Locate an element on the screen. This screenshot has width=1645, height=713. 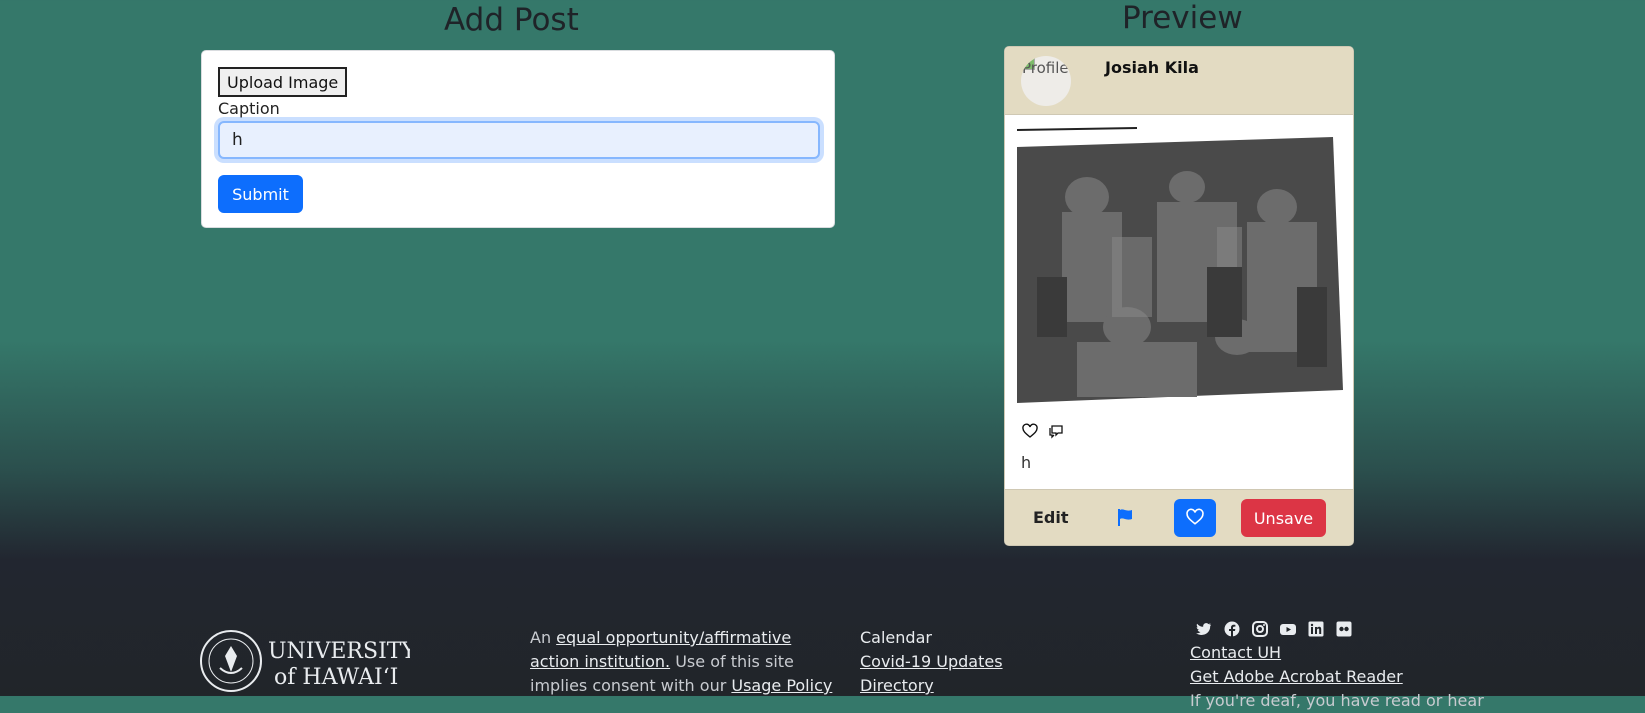
accessibility-text: If you're deaf, you have read or hear is located at coordinates (1337, 700).